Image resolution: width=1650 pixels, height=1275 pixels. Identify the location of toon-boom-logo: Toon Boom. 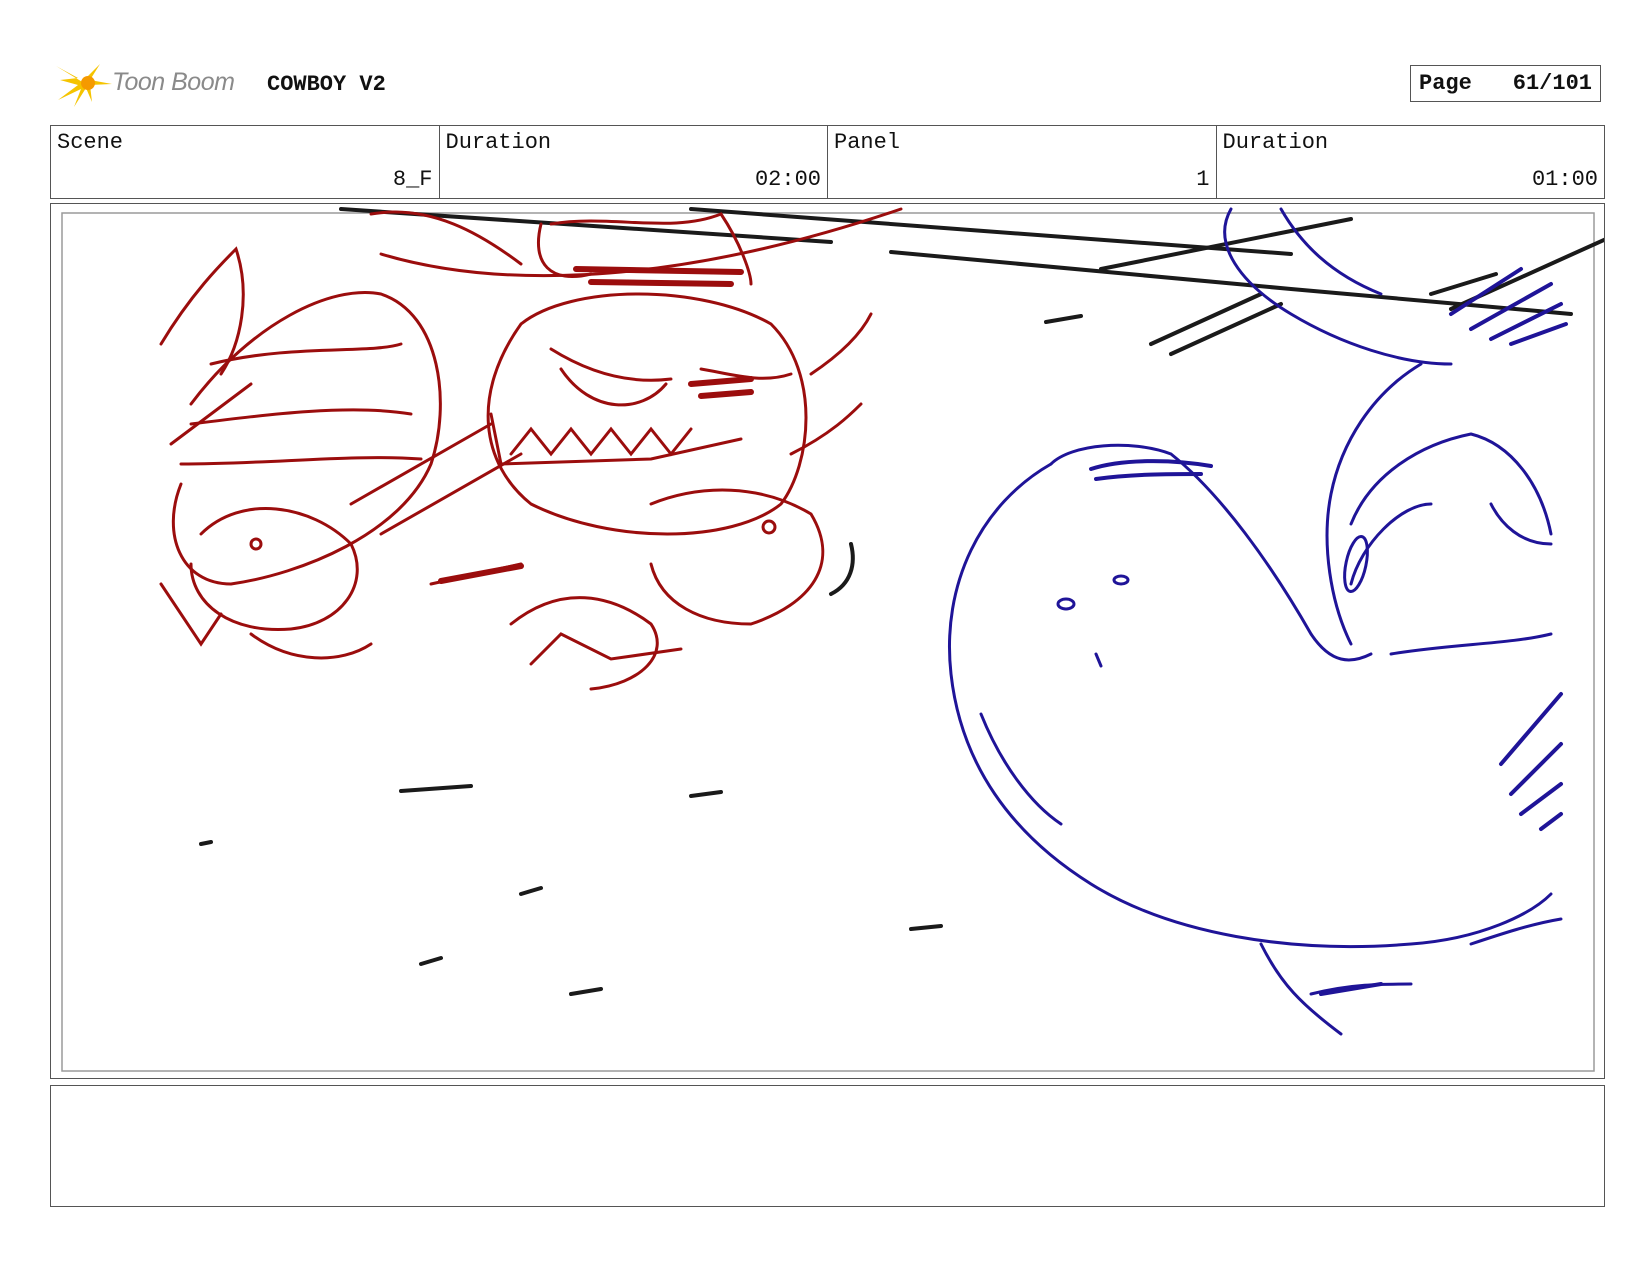
(154, 83).